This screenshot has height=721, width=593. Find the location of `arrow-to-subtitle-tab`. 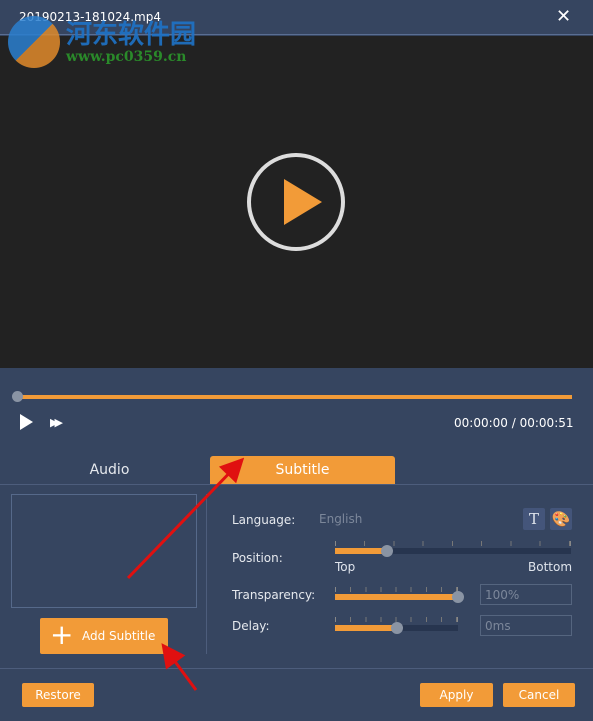

arrow-to-subtitle-tab is located at coordinates (185, 518).